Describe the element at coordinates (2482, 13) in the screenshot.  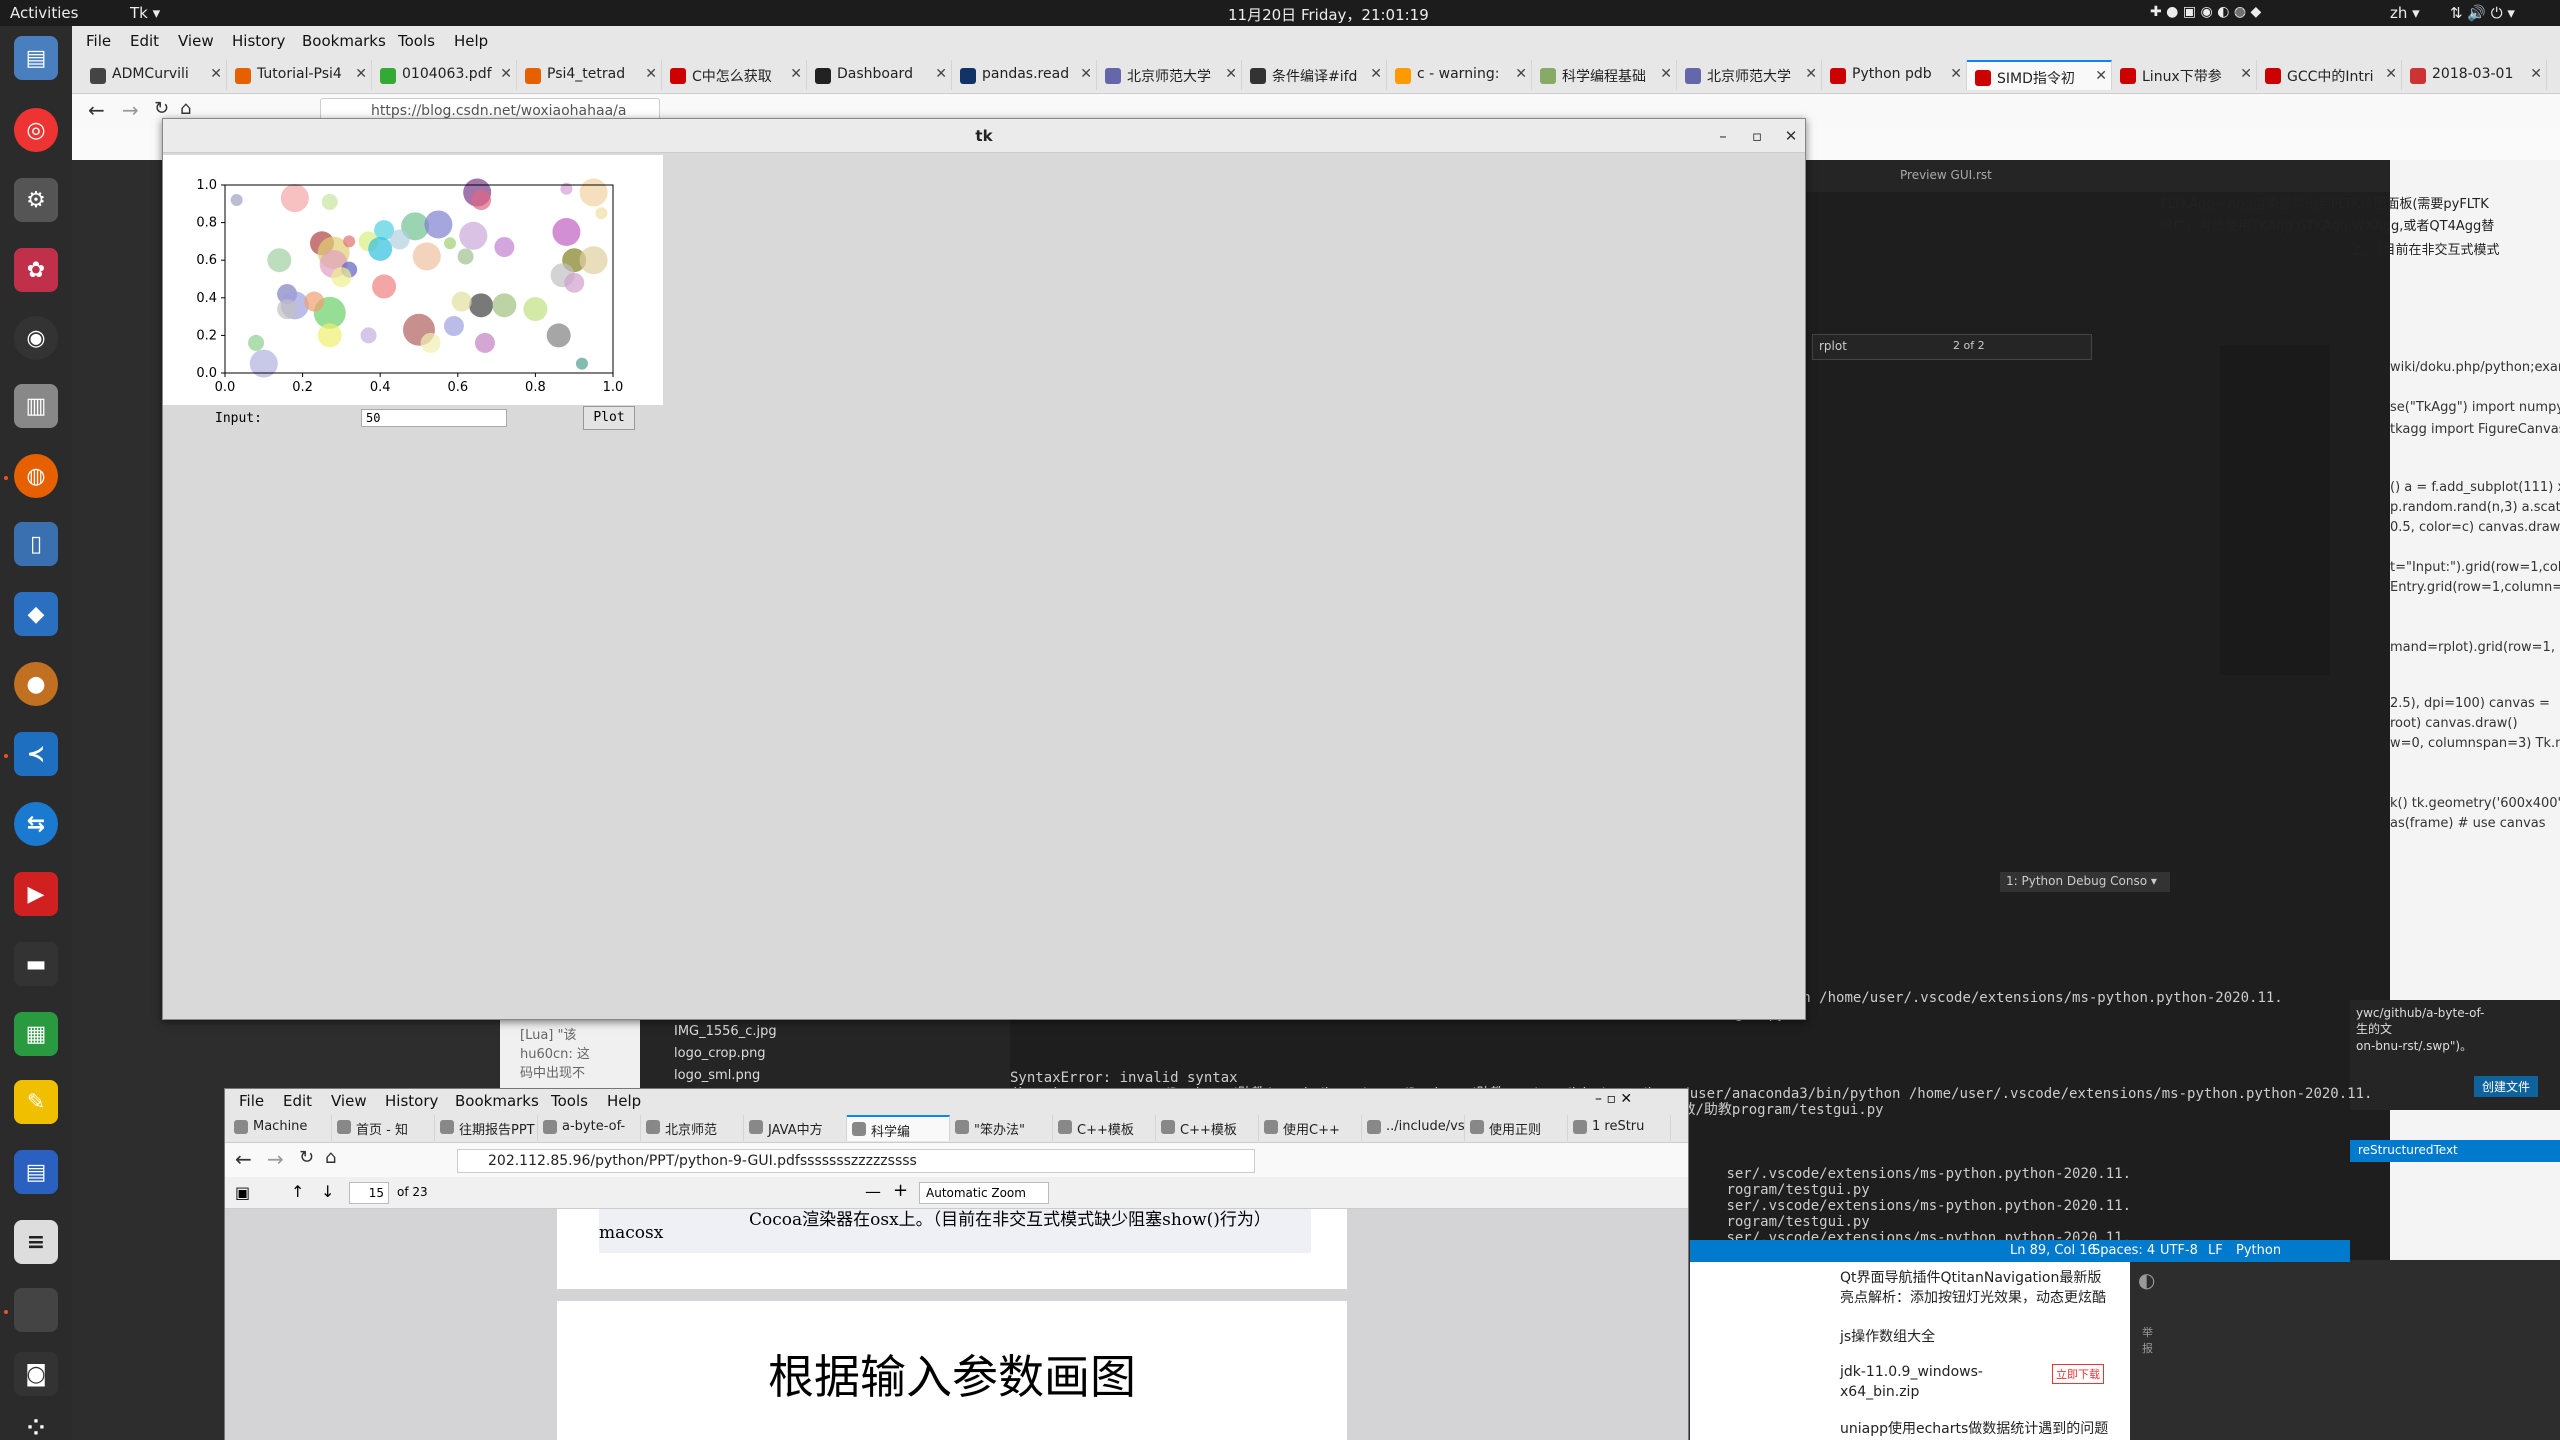
I see `system-menu-icons: ⇅ 🔊 ⏻ ▾` at that location.